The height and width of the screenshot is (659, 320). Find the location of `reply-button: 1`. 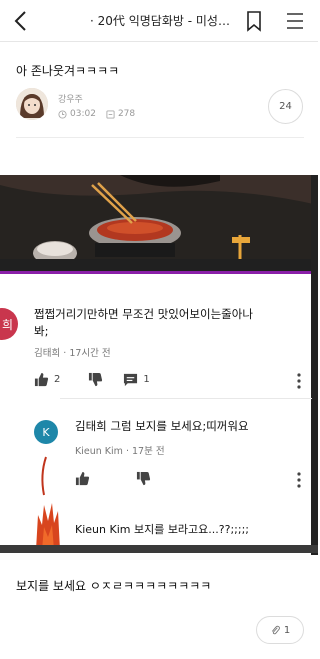

reply-button: 1 is located at coordinates (136, 379).